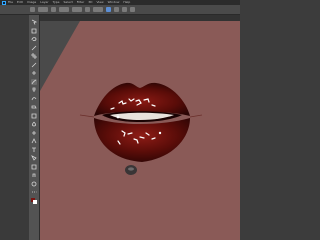 The height and width of the screenshot is (240, 320). Describe the element at coordinates (34, 22) in the screenshot. I see `move-tool-icon` at that location.